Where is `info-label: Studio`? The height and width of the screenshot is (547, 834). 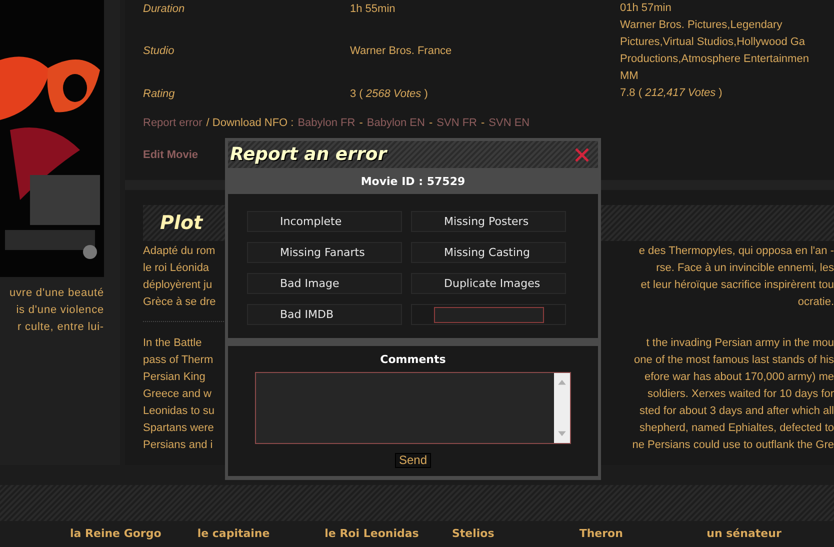
info-label: Studio is located at coordinates (159, 51).